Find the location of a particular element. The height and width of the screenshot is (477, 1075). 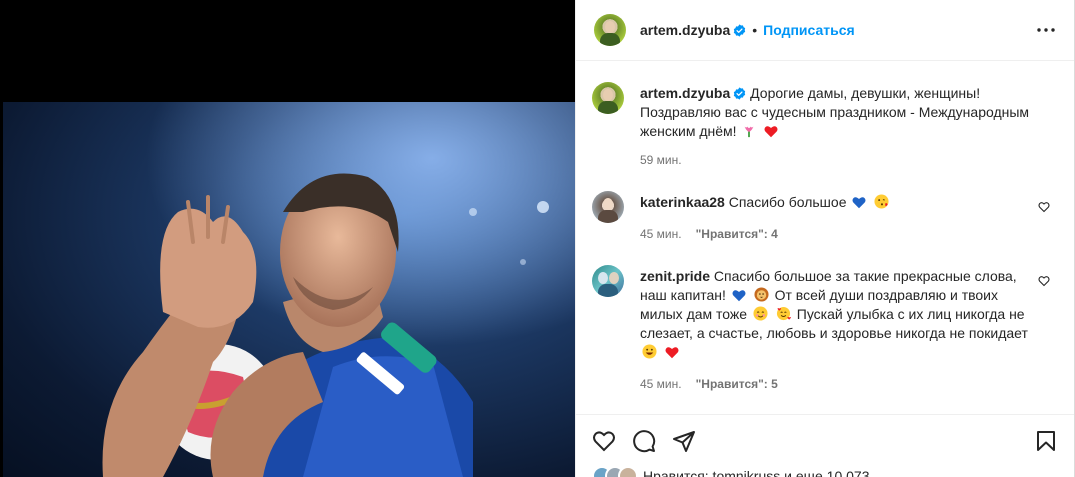

post-header: artem.dzyuba • Подписаться is located at coordinates (825, 30).